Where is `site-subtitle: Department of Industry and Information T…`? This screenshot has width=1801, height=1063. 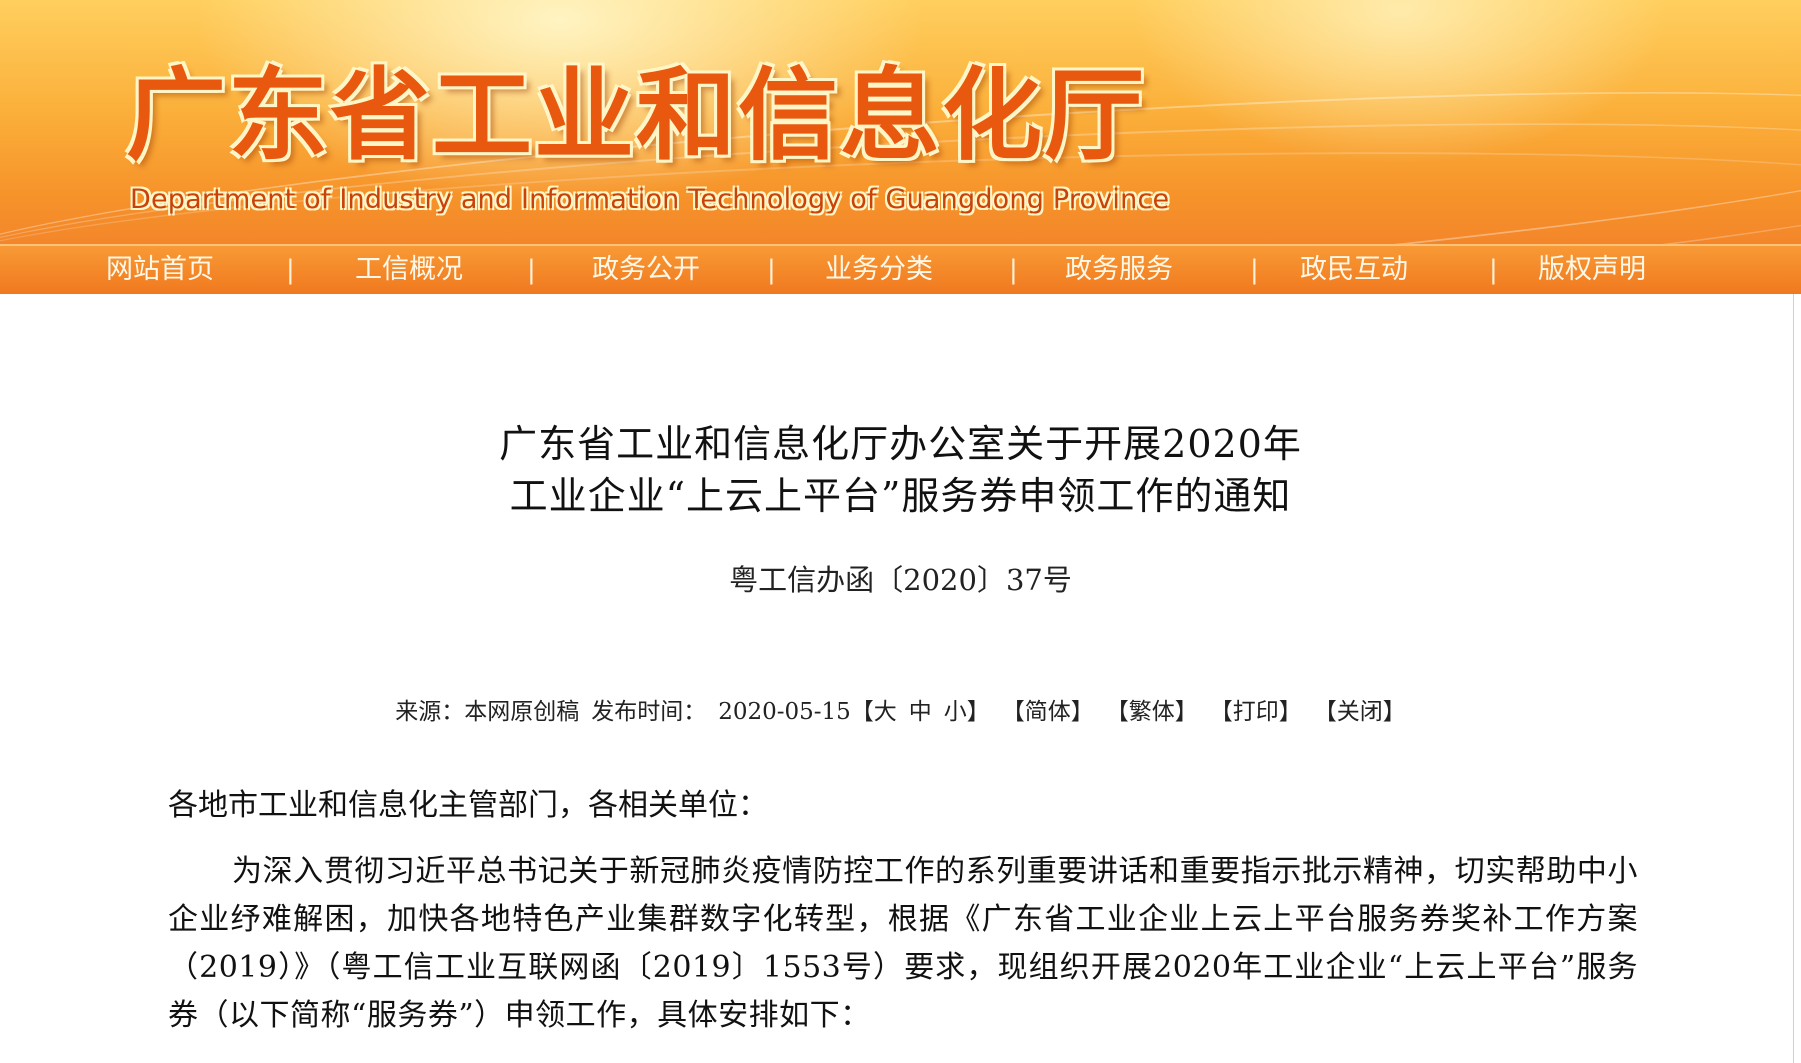
site-subtitle: Department of Industry and Information T… is located at coordinates (650, 199).